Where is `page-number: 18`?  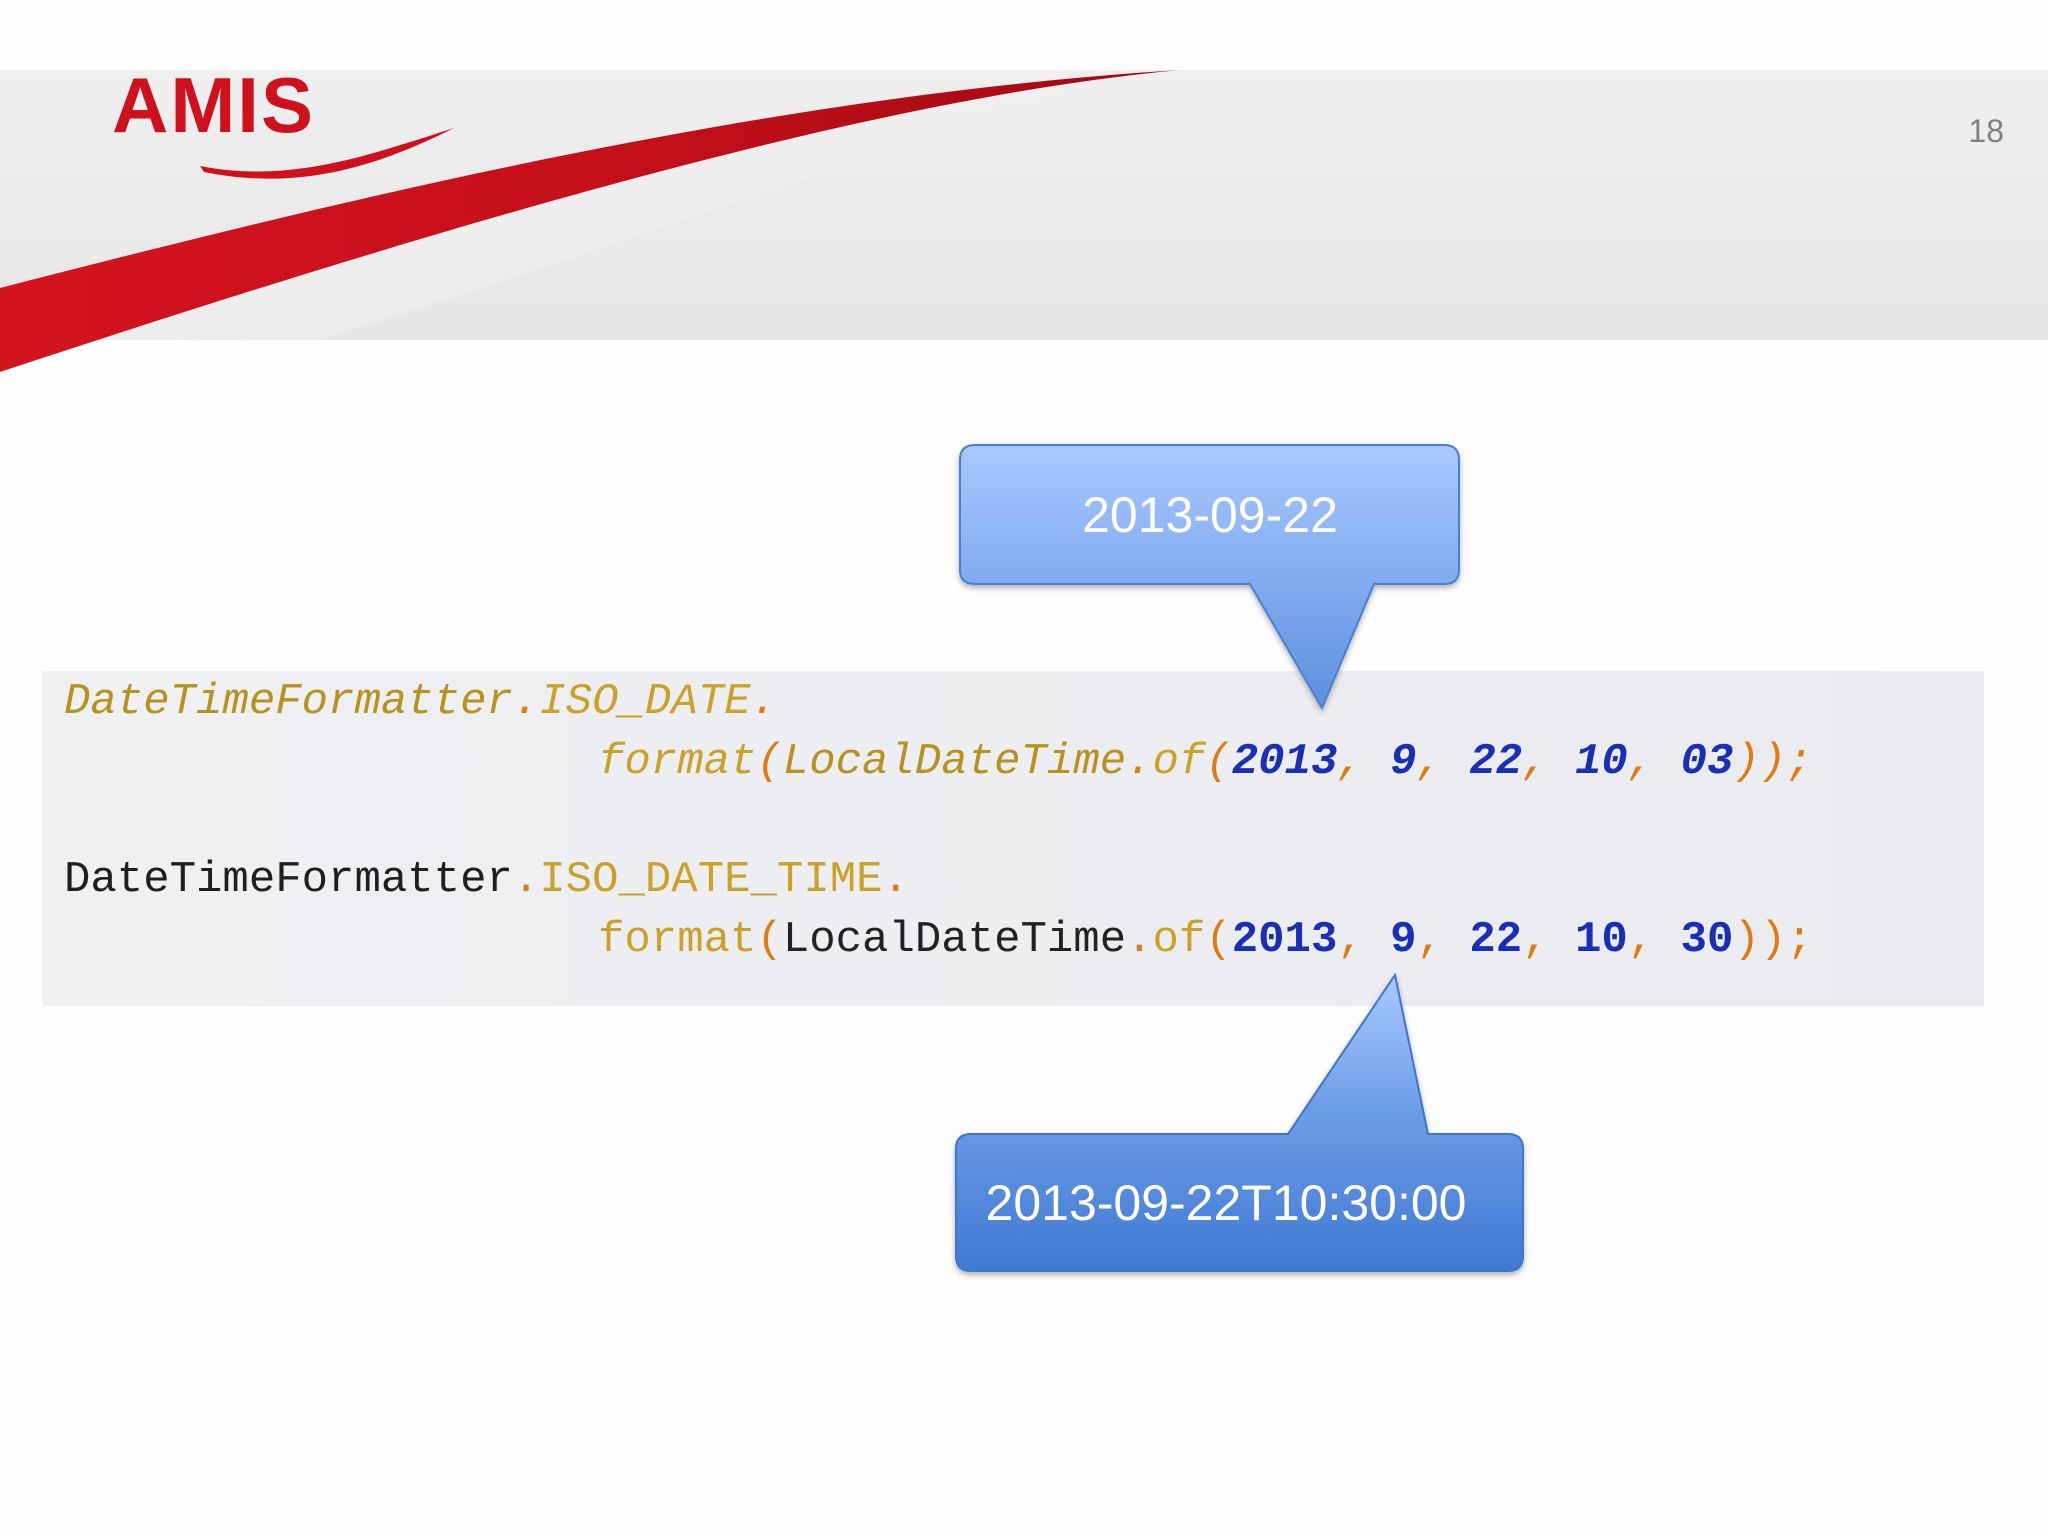 page-number: 18 is located at coordinates (1986, 131).